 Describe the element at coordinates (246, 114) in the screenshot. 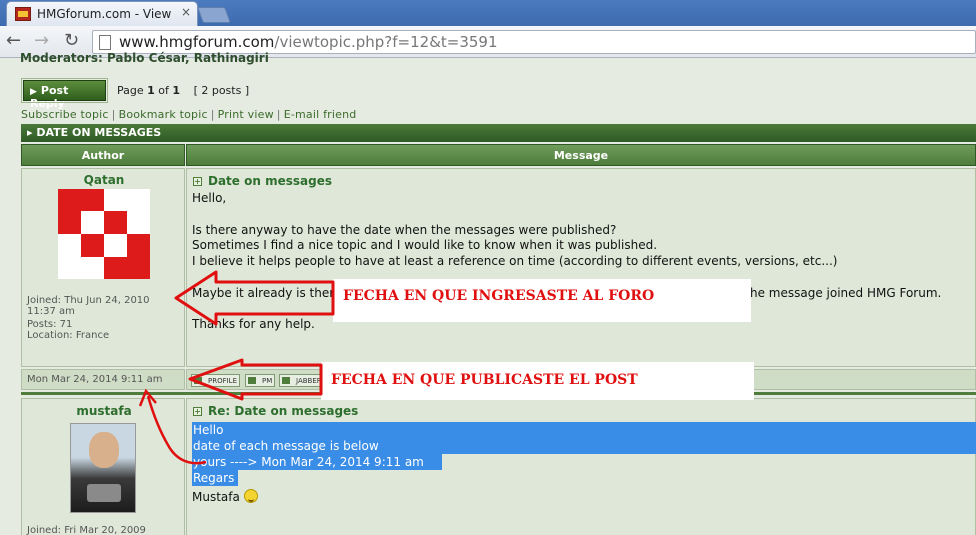

I see `print-view-link: Print view` at that location.